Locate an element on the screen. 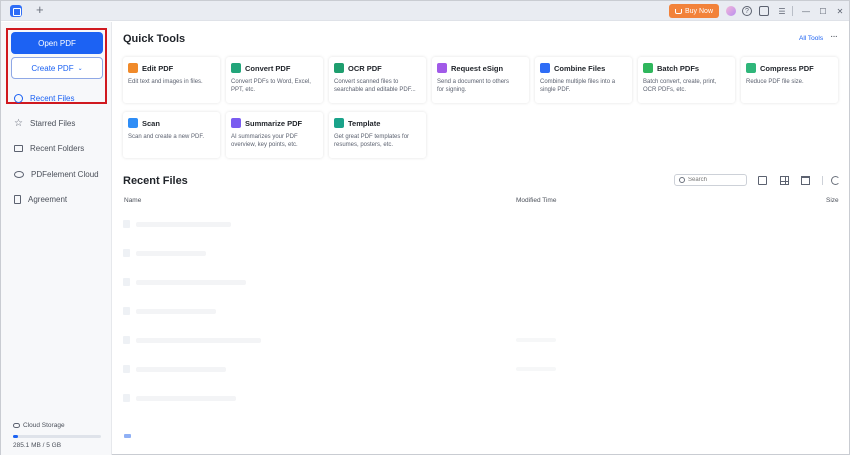 Image resolution: width=850 pixels, height=455 pixels. tool-card-title: Edit PDF is located at coordinates (158, 68).